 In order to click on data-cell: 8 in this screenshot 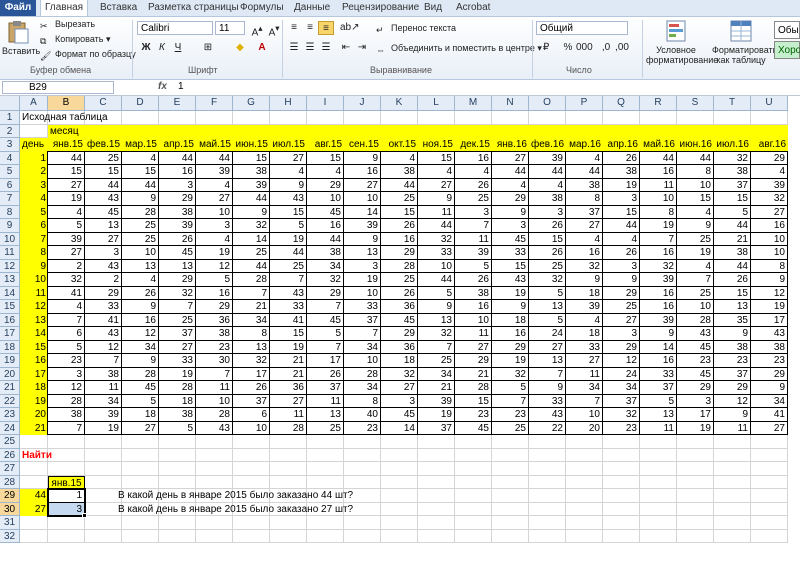, I will do `click(251, 334)`.